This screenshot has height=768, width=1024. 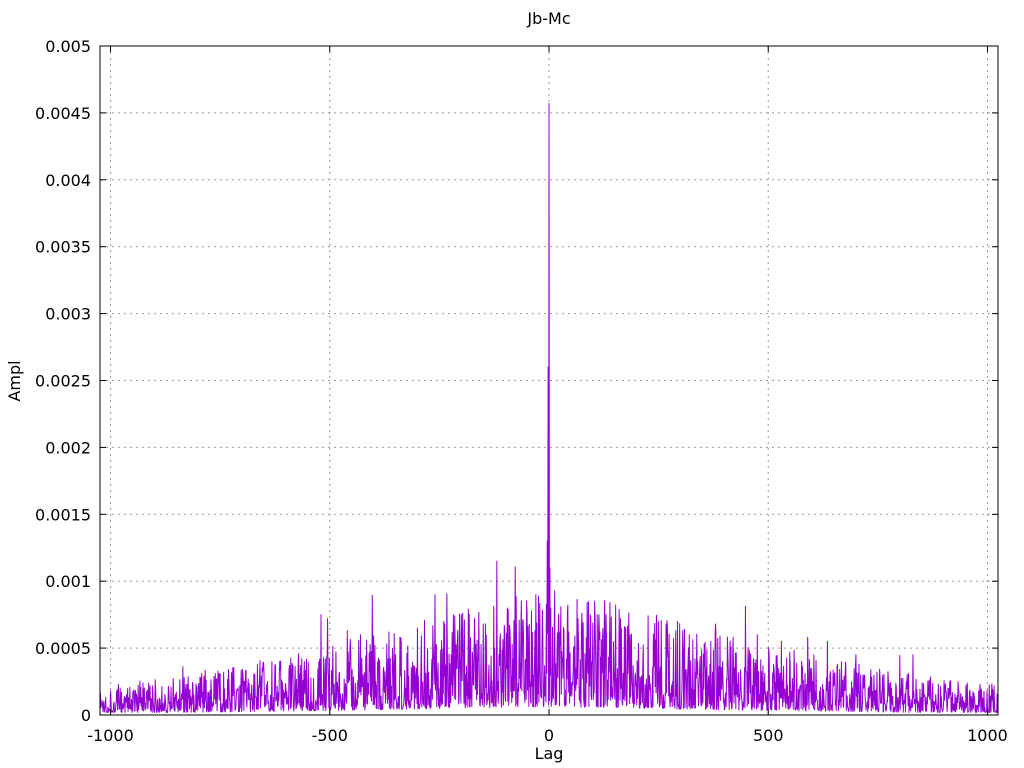 What do you see at coordinates (768, 735) in the screenshot?
I see `x-tick-label: 500` at bounding box center [768, 735].